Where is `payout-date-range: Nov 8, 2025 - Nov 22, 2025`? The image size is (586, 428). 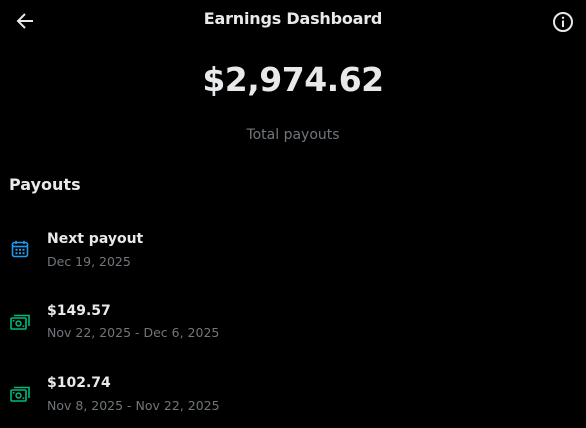 payout-date-range: Nov 8, 2025 - Nov 22, 2025 is located at coordinates (133, 405).